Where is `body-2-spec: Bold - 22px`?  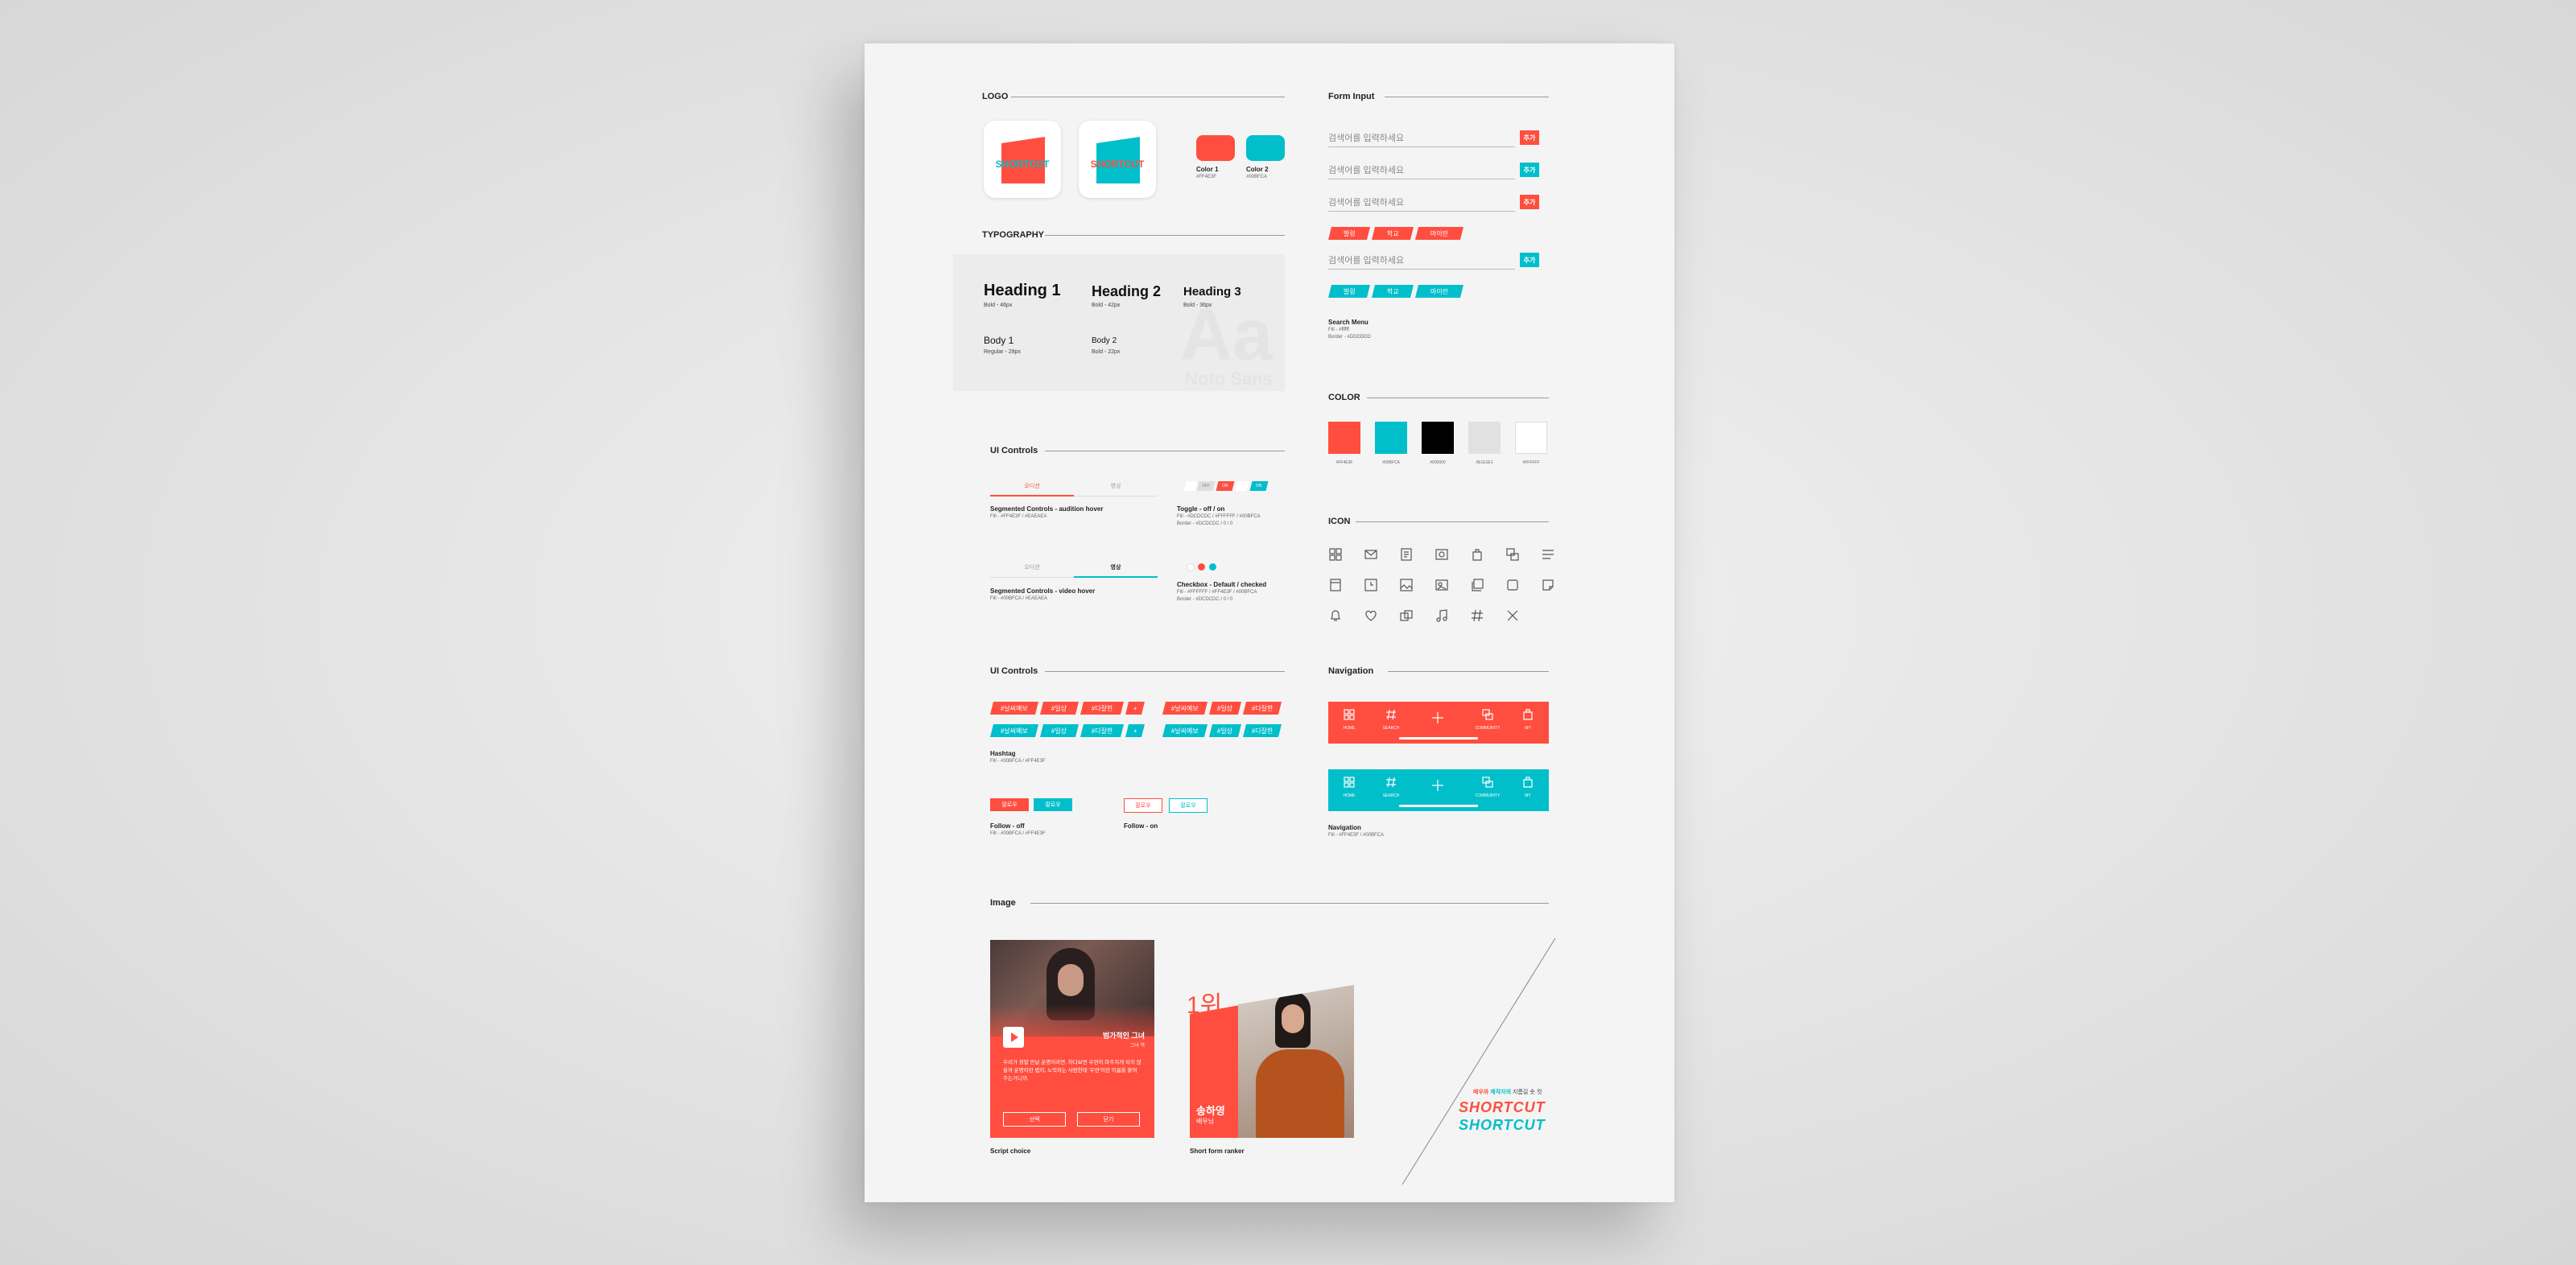
body-2-spec: Bold - 22px is located at coordinates (1106, 352).